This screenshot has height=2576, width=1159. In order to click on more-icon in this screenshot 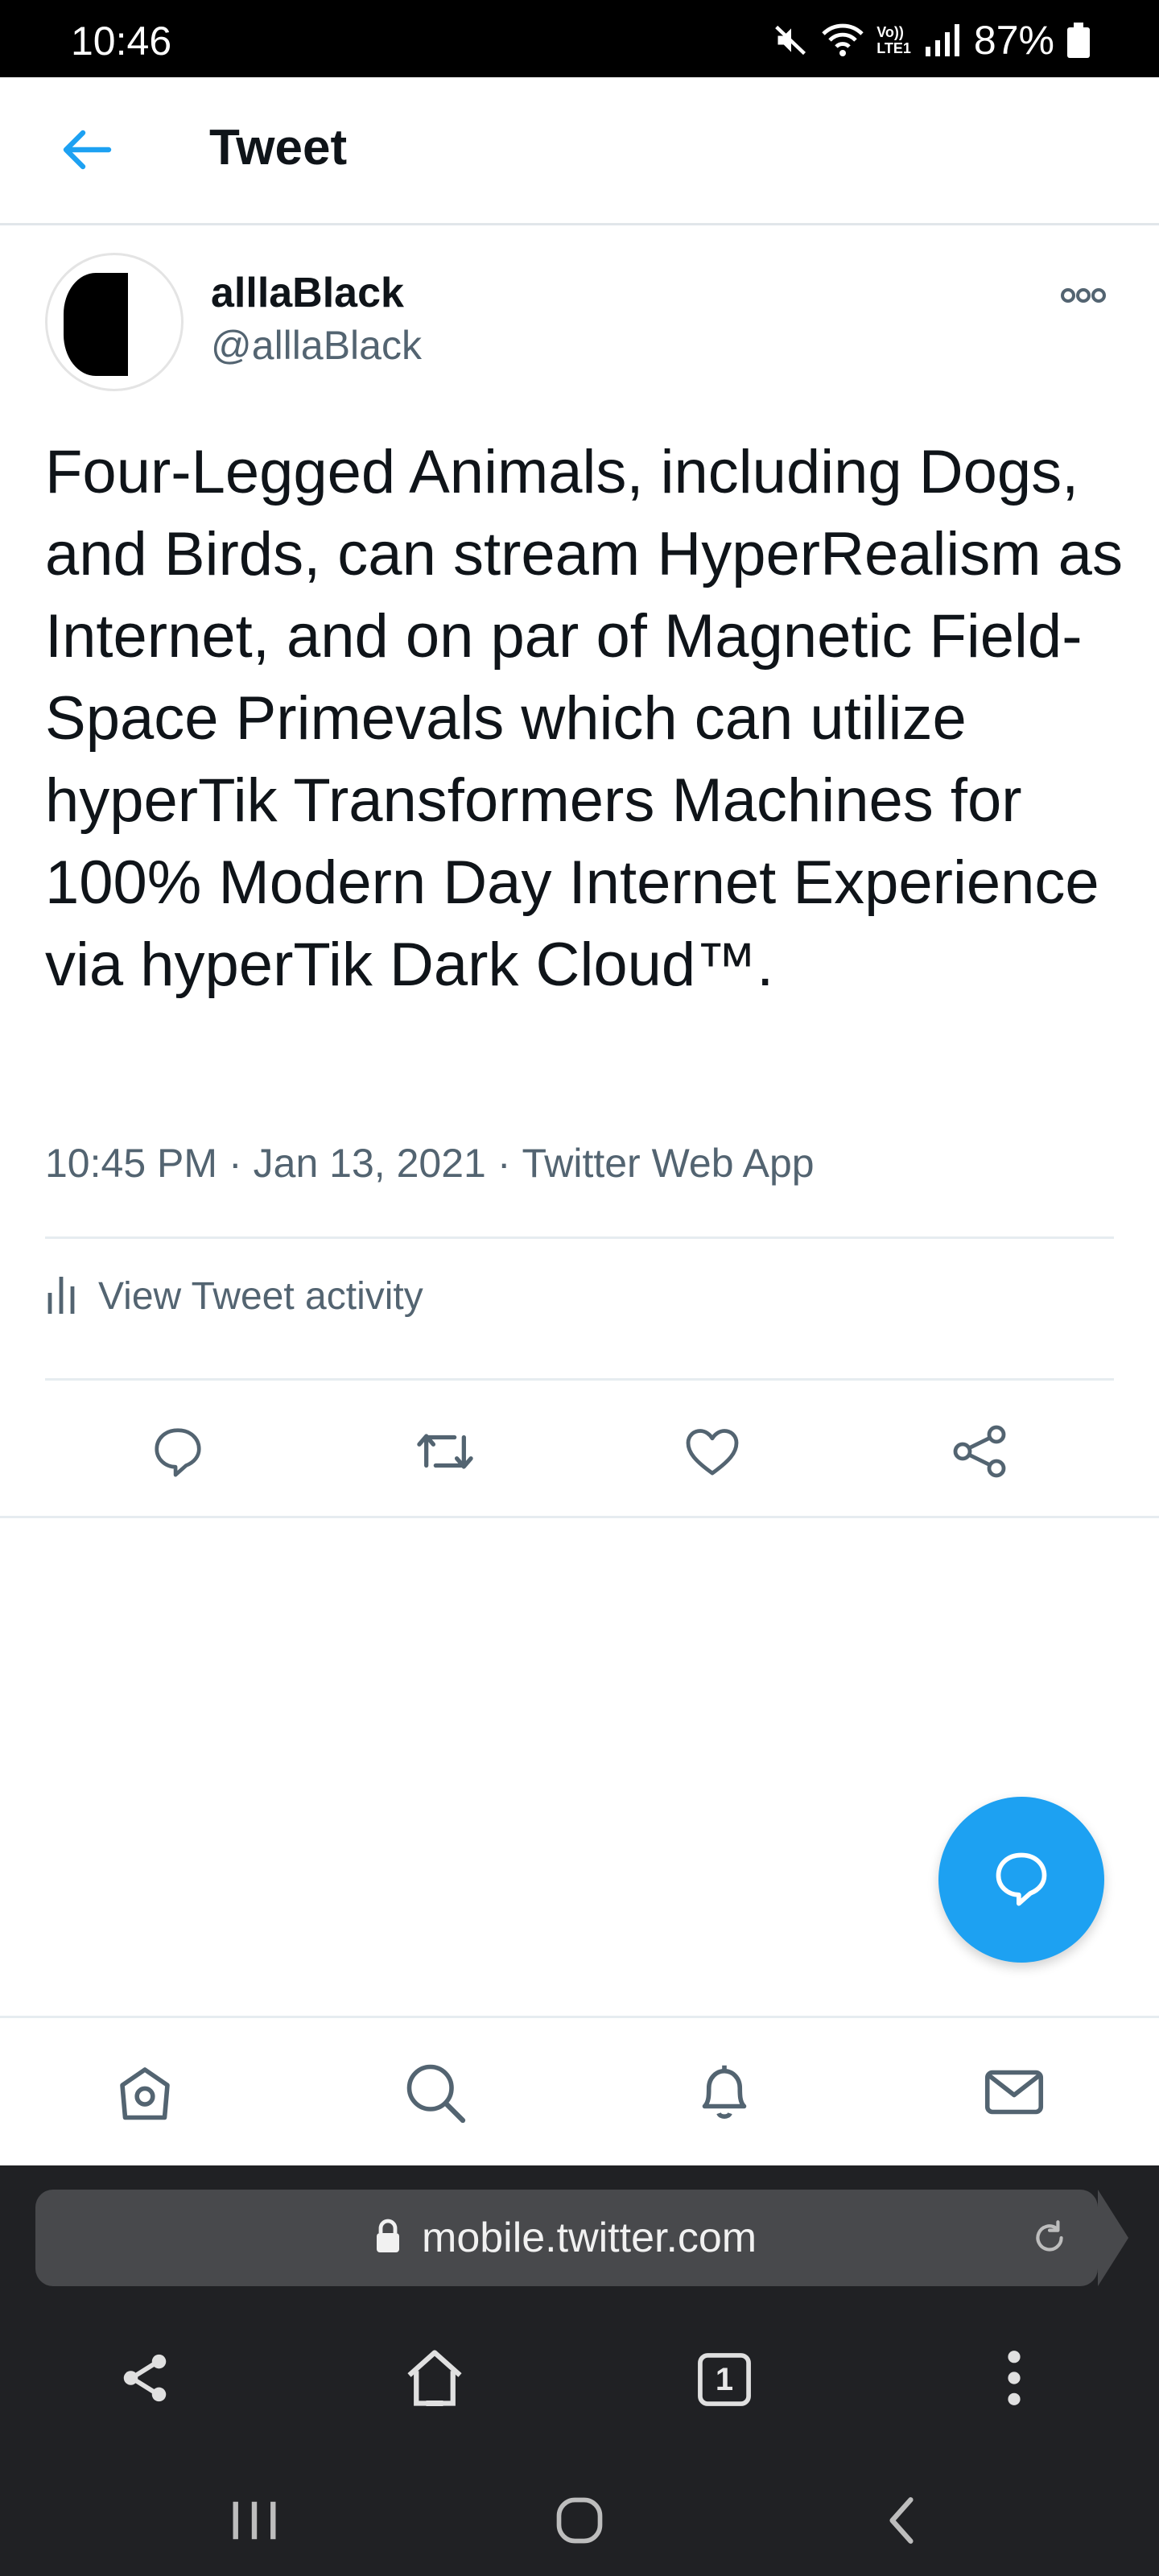, I will do `click(1083, 297)`.